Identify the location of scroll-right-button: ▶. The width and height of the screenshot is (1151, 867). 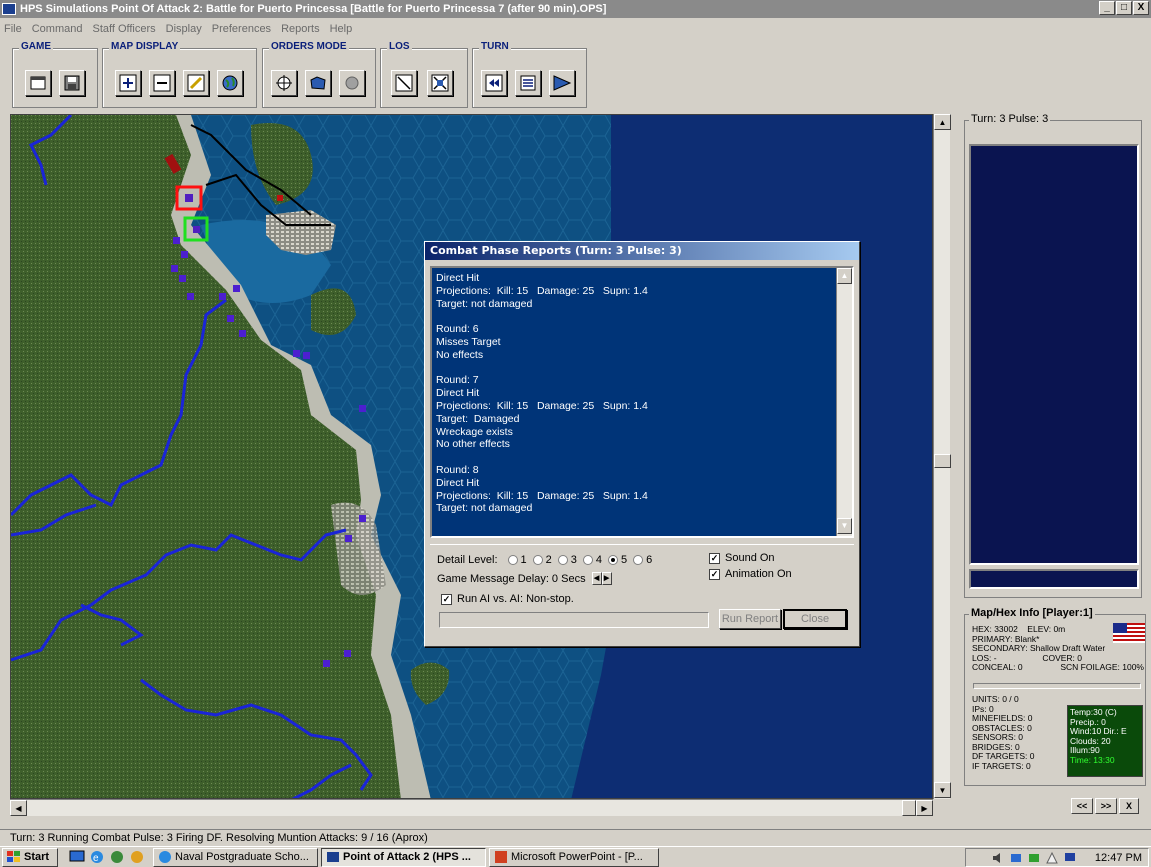
(924, 808).